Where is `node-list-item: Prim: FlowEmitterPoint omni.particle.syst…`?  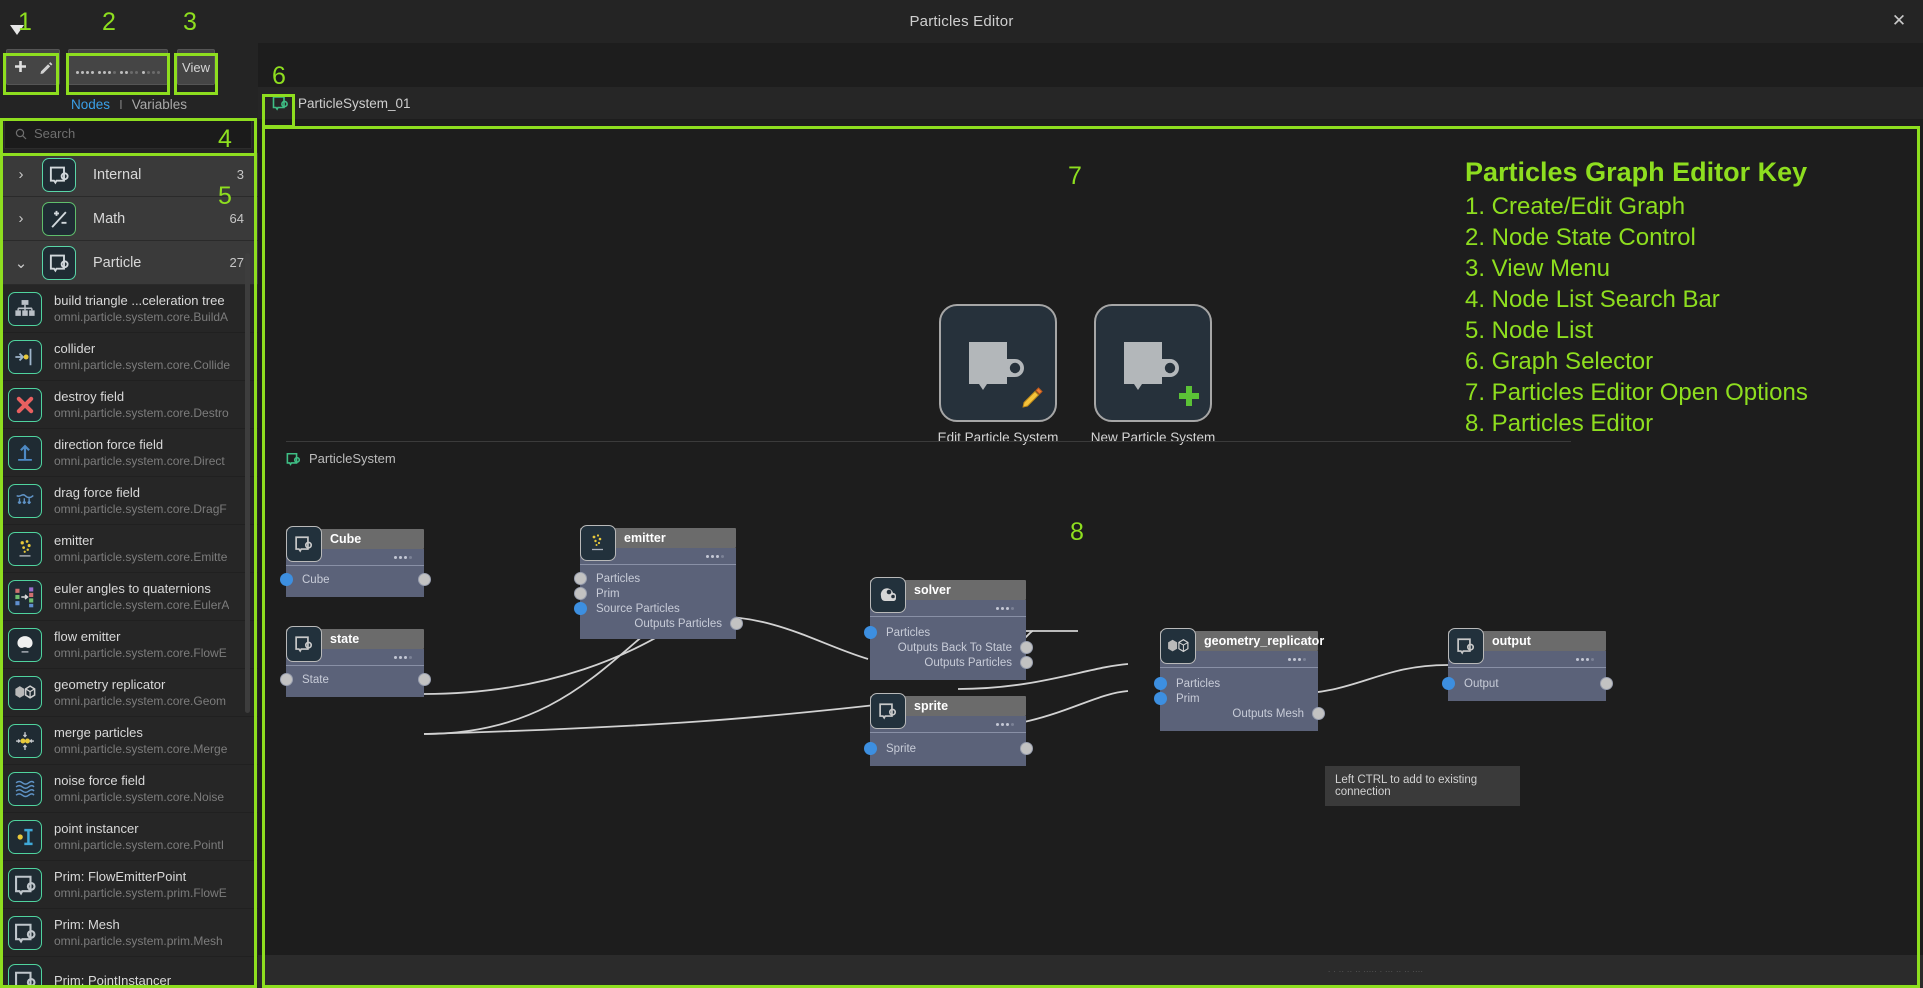
node-list-item: Prim: FlowEmitterPoint omni.particle.syst… is located at coordinates (129, 885).